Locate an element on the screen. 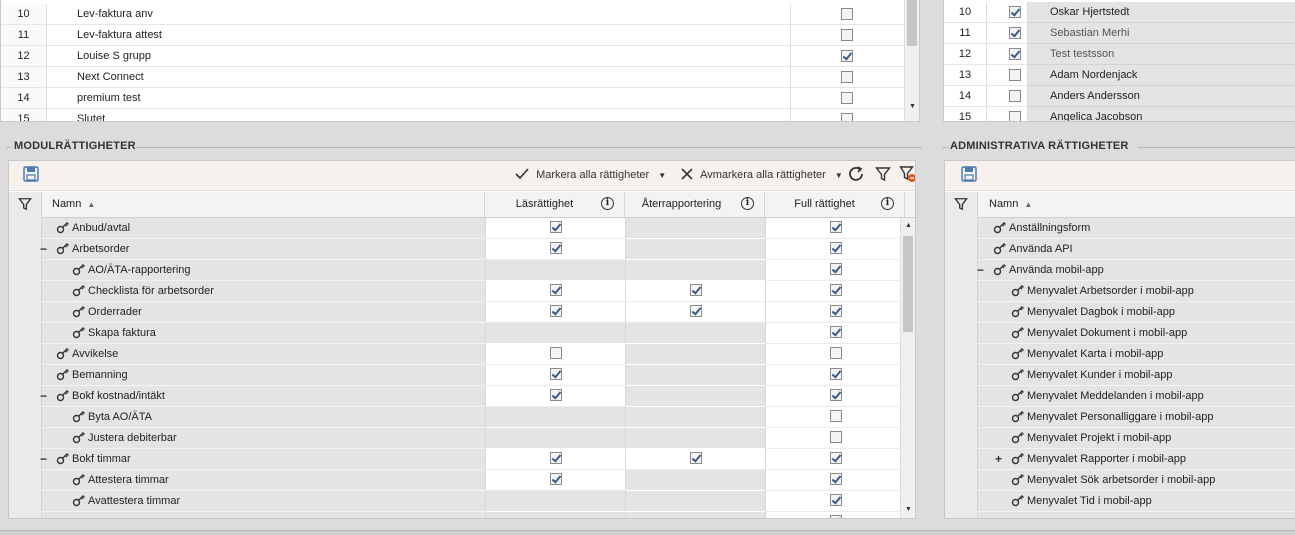 This screenshot has width=1295, height=535. permission-row: − Använda mobil-app is located at coordinates (1136, 270).